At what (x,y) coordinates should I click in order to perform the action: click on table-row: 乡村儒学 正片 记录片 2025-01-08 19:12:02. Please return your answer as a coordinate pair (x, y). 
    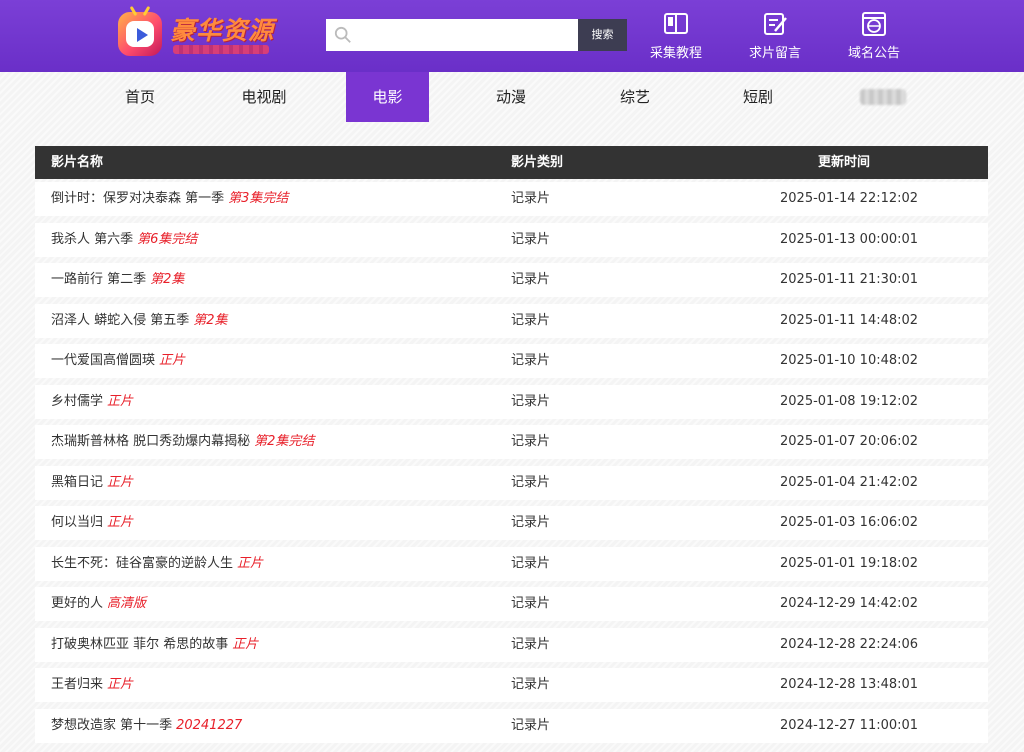
    Looking at the image, I should click on (511, 401).